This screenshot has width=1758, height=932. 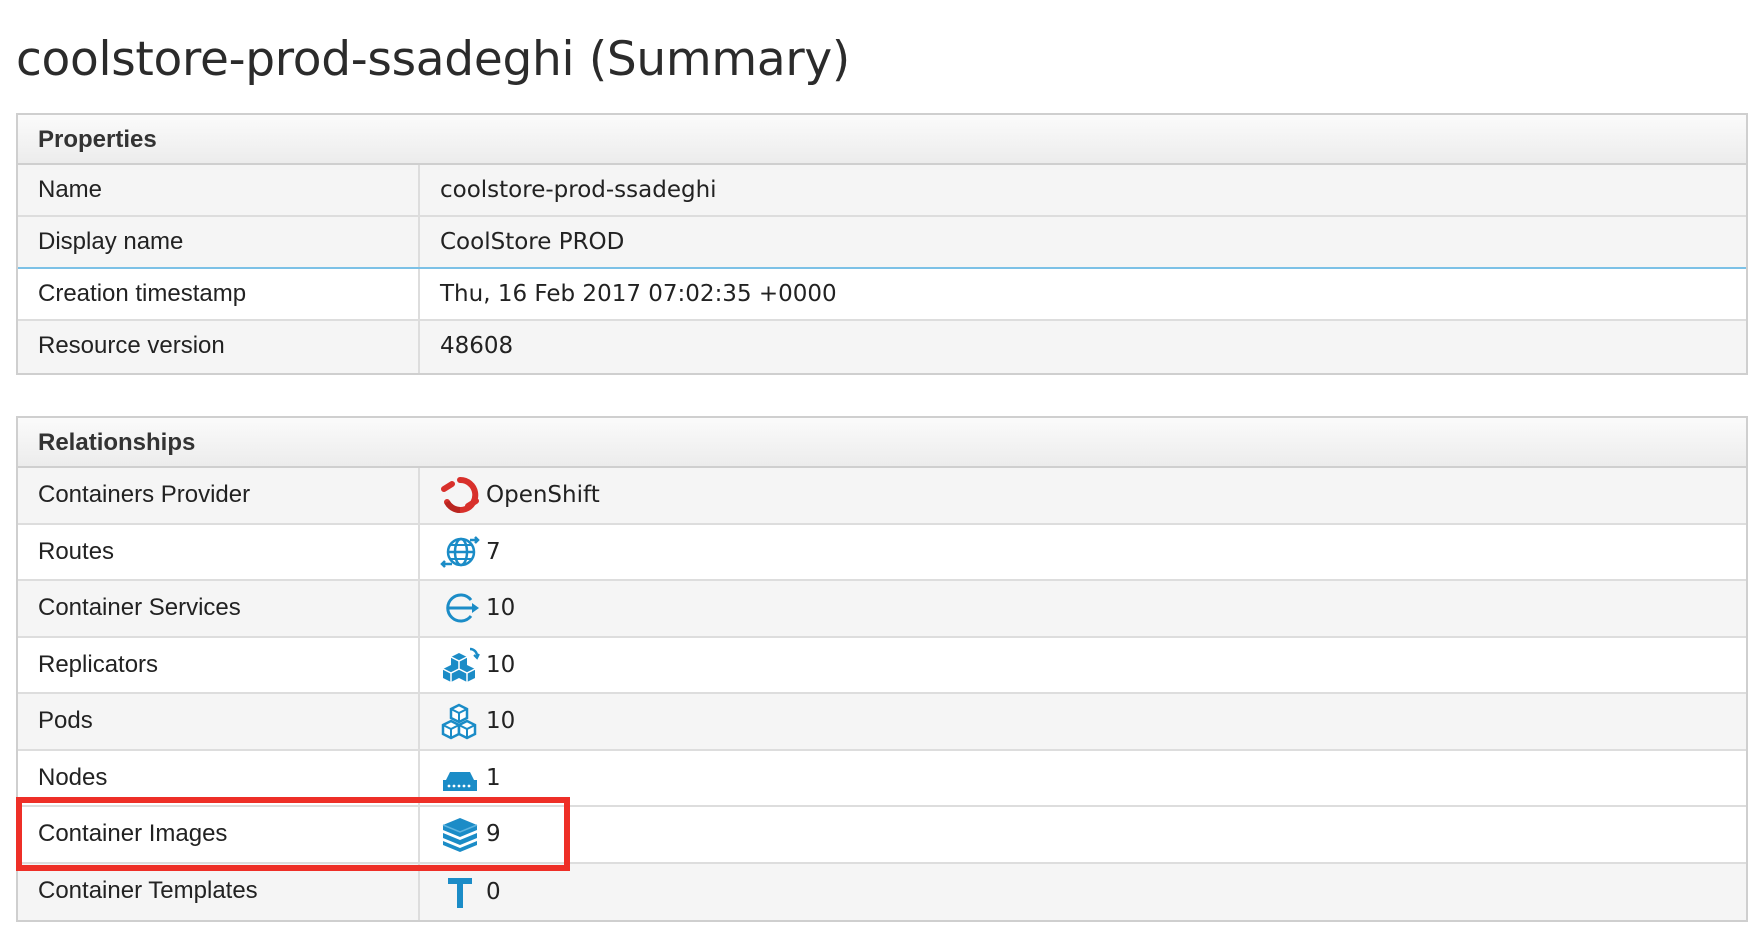 I want to click on relationship-row-pods: Pods 10, so click(x=882, y=722).